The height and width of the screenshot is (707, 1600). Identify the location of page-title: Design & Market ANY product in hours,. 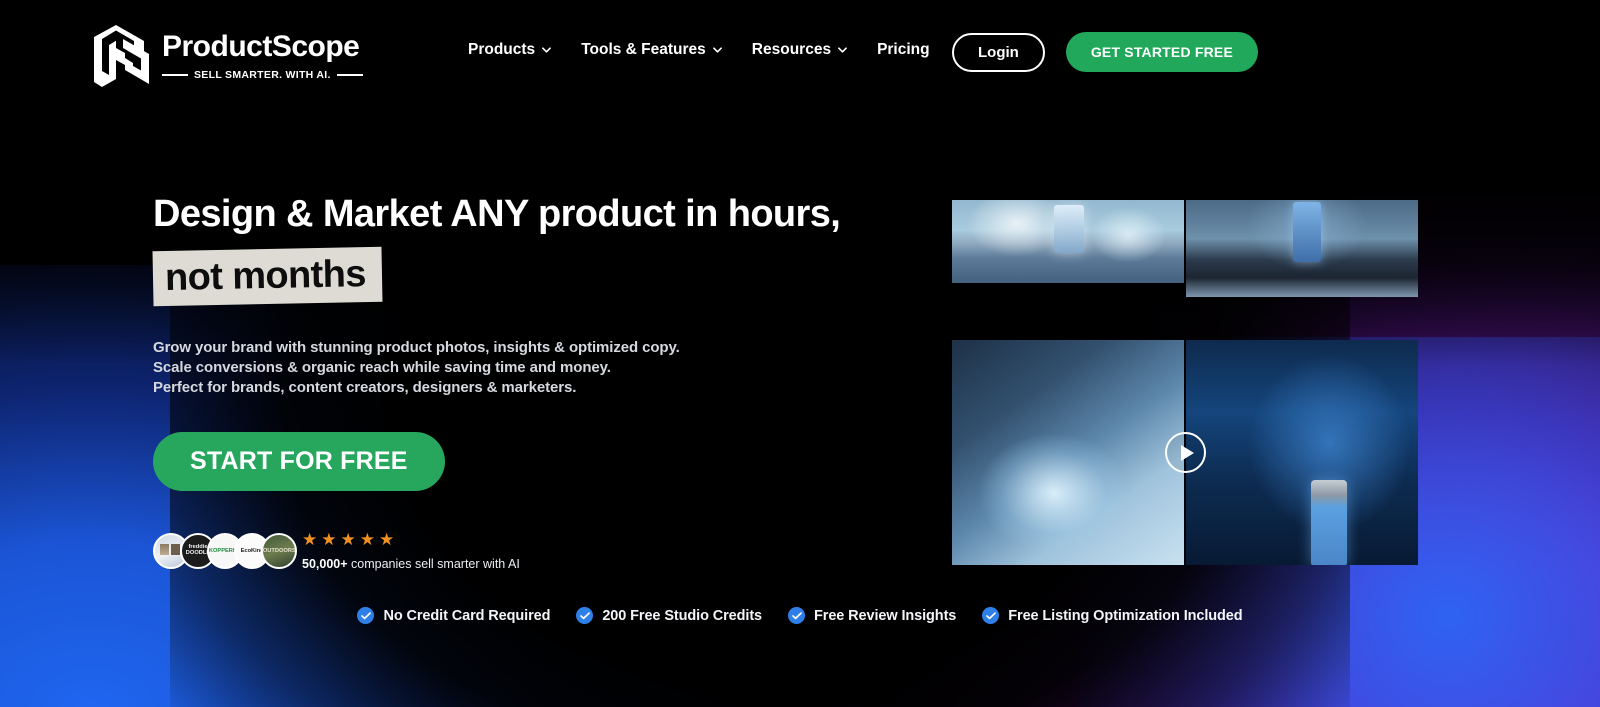
(497, 214).